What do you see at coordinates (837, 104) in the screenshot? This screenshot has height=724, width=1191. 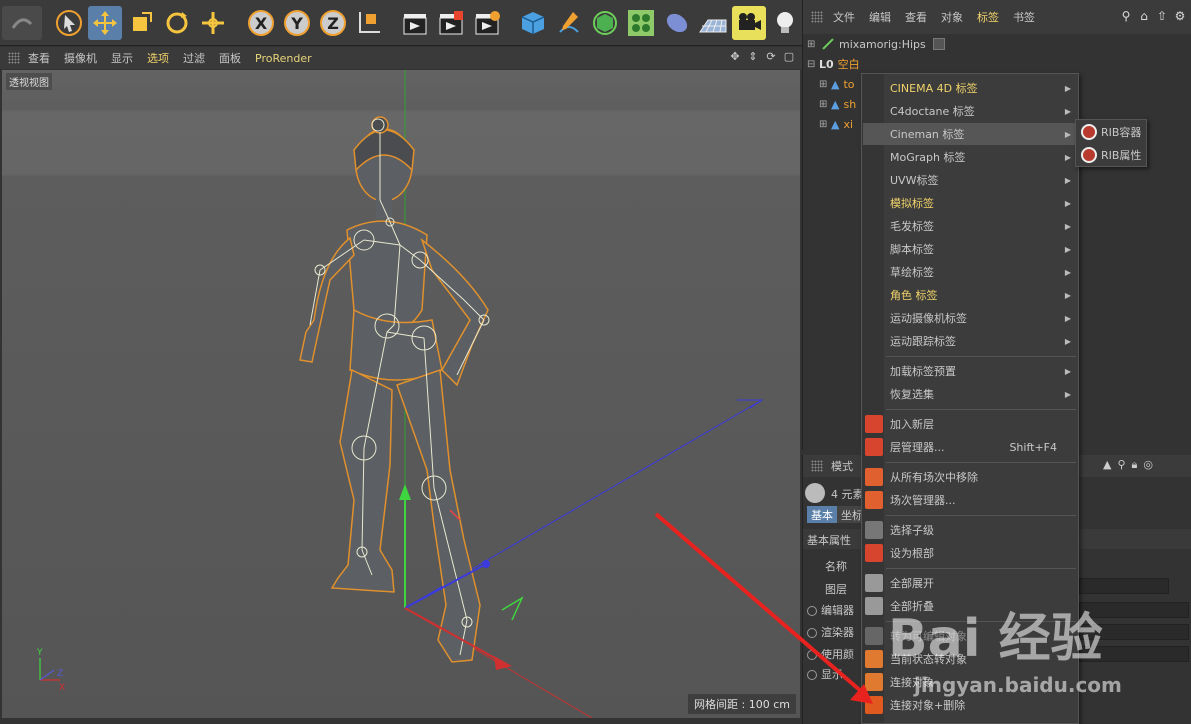 I see `object-row: ⊞ ▲ sh` at bounding box center [837, 104].